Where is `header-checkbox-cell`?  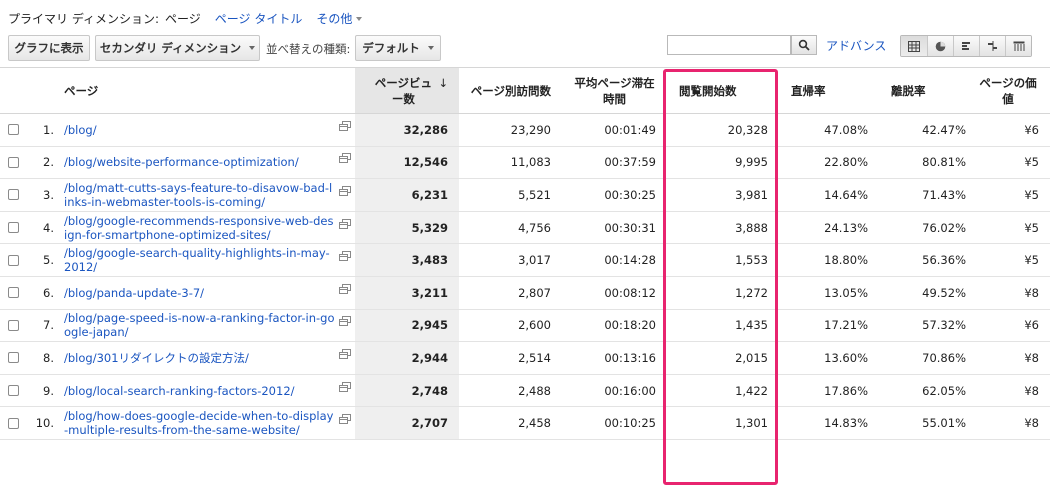
header-checkbox-cell is located at coordinates (14, 90).